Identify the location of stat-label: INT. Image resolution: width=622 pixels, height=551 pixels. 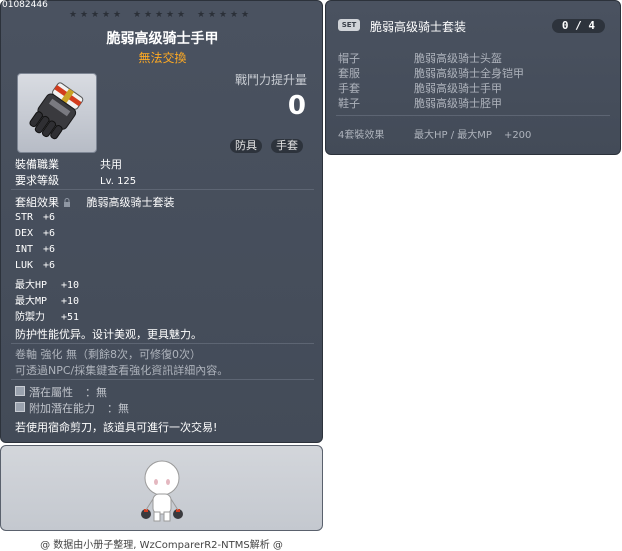
(24, 249).